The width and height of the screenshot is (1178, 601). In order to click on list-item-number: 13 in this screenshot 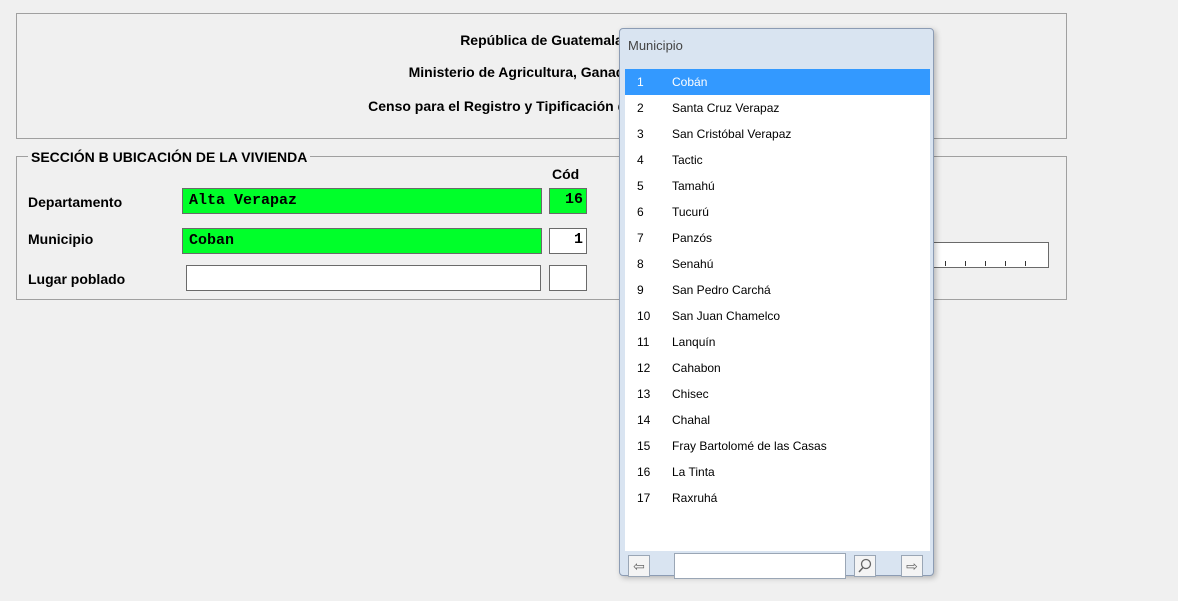, I will do `click(644, 394)`.